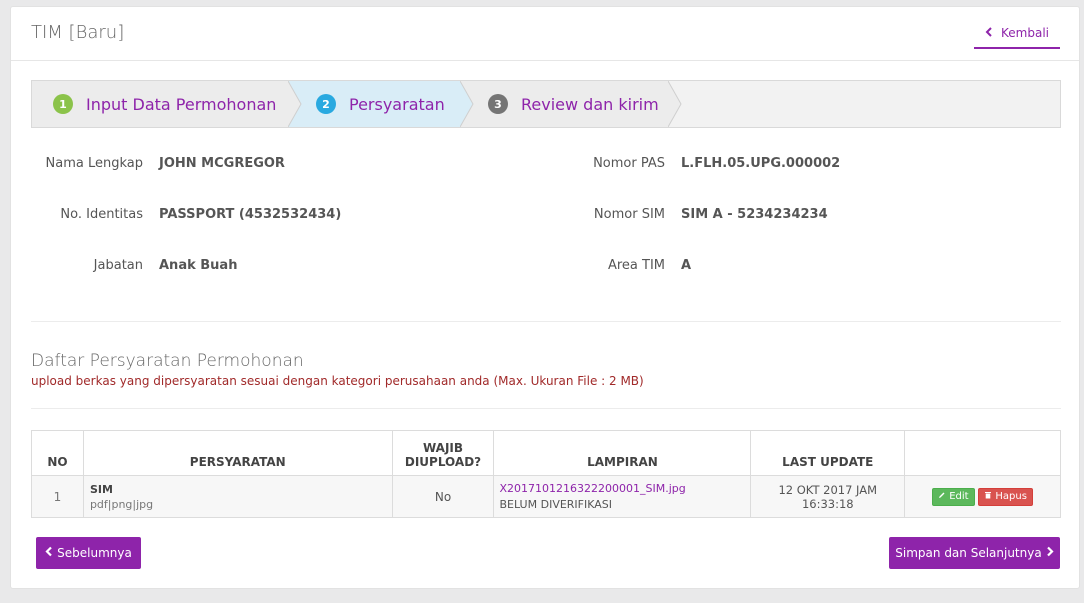 This screenshot has height=603, width=1084. Describe the element at coordinates (181, 104) in the screenshot. I see `step-label: Input Data Permohonan` at that location.